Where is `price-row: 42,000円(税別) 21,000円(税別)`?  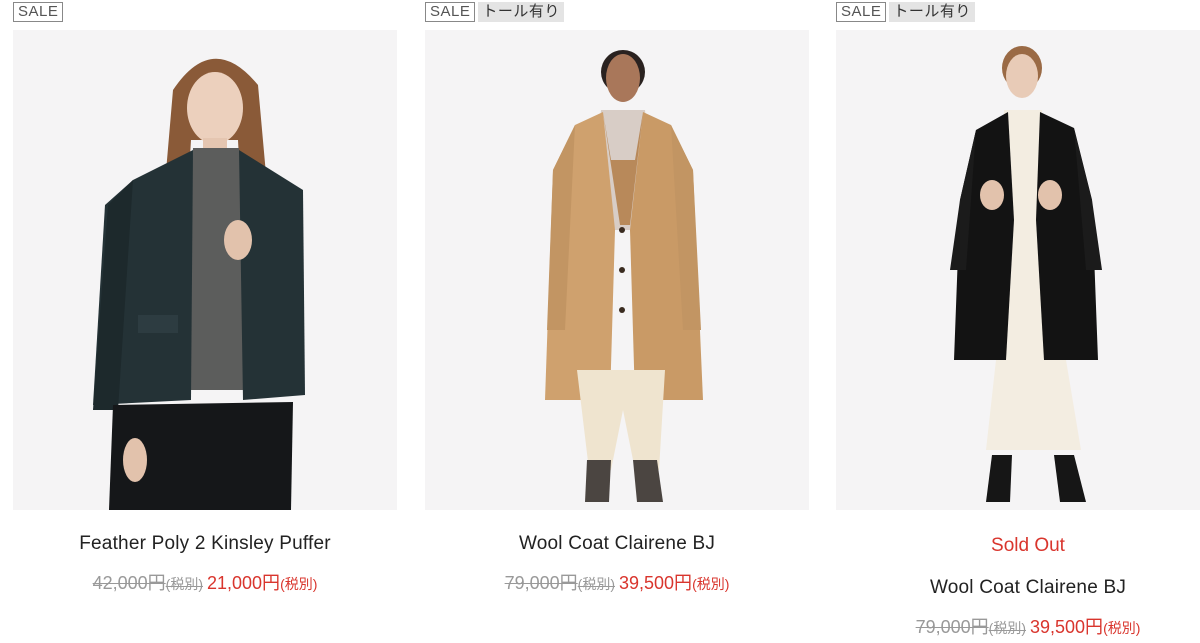 price-row: 42,000円(税別) 21,000円(税別) is located at coordinates (205, 582).